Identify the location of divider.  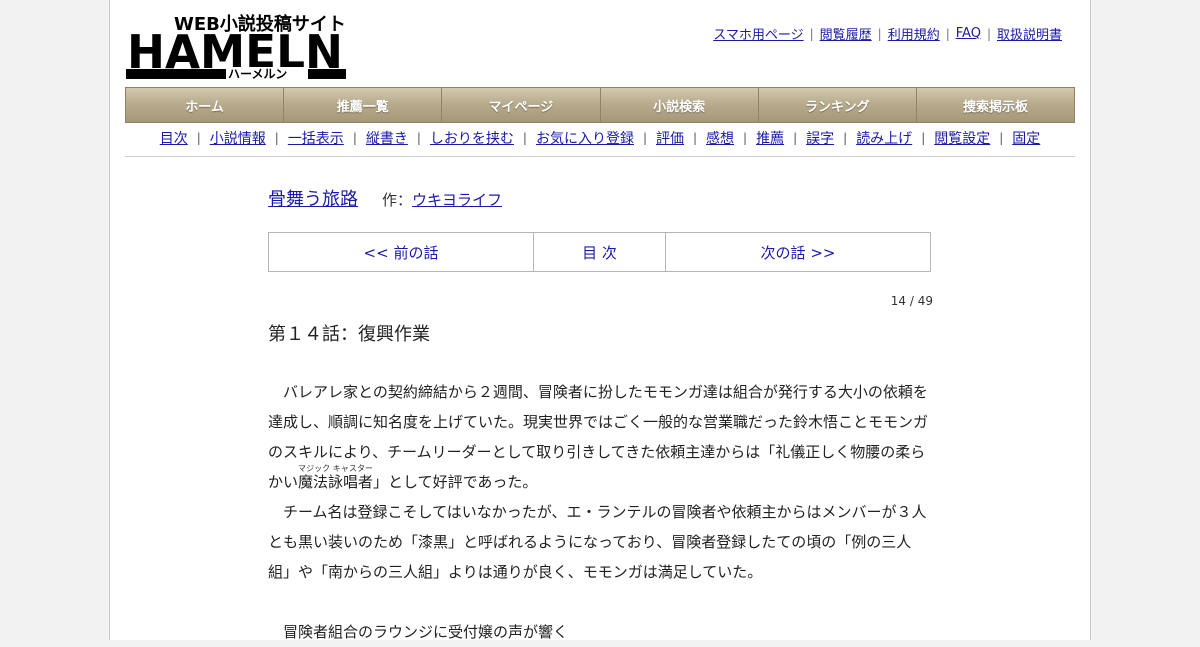
(600, 156).